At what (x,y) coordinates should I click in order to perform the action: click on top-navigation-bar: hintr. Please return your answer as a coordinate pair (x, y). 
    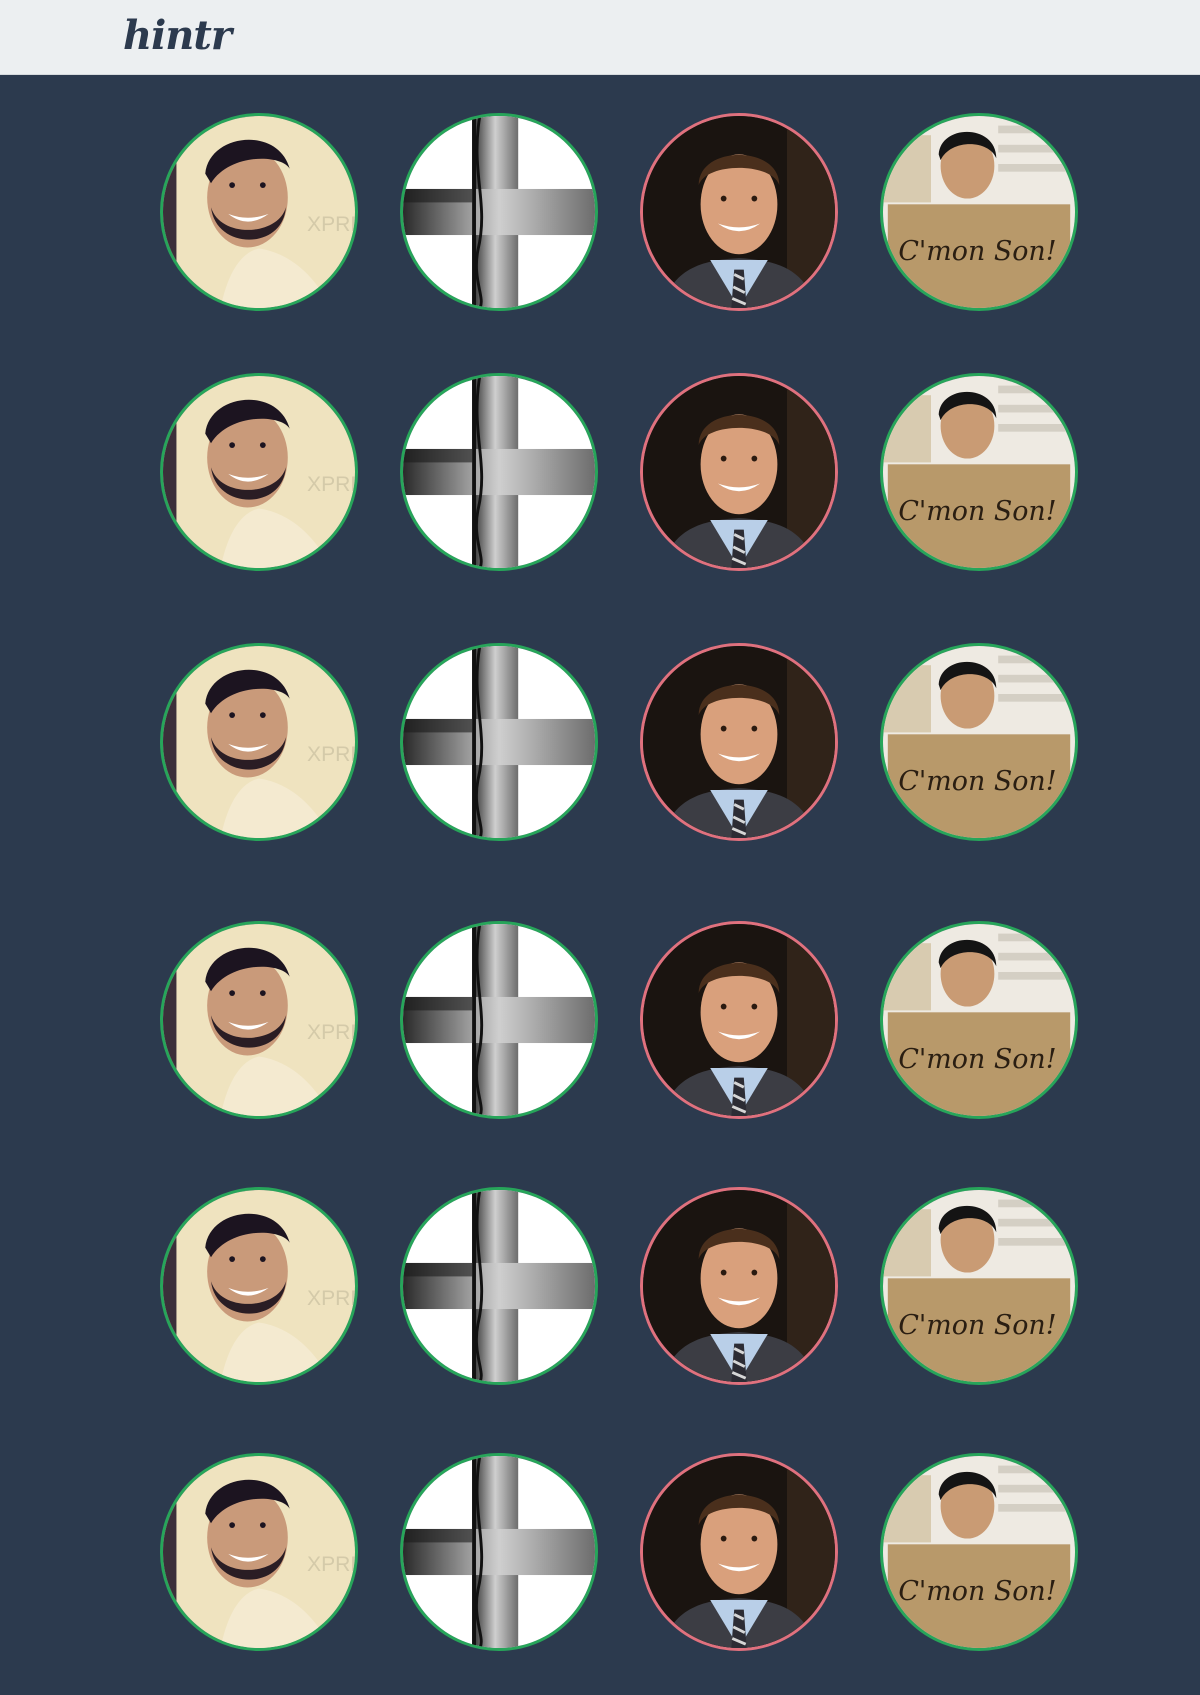
    Looking at the image, I should click on (600, 37).